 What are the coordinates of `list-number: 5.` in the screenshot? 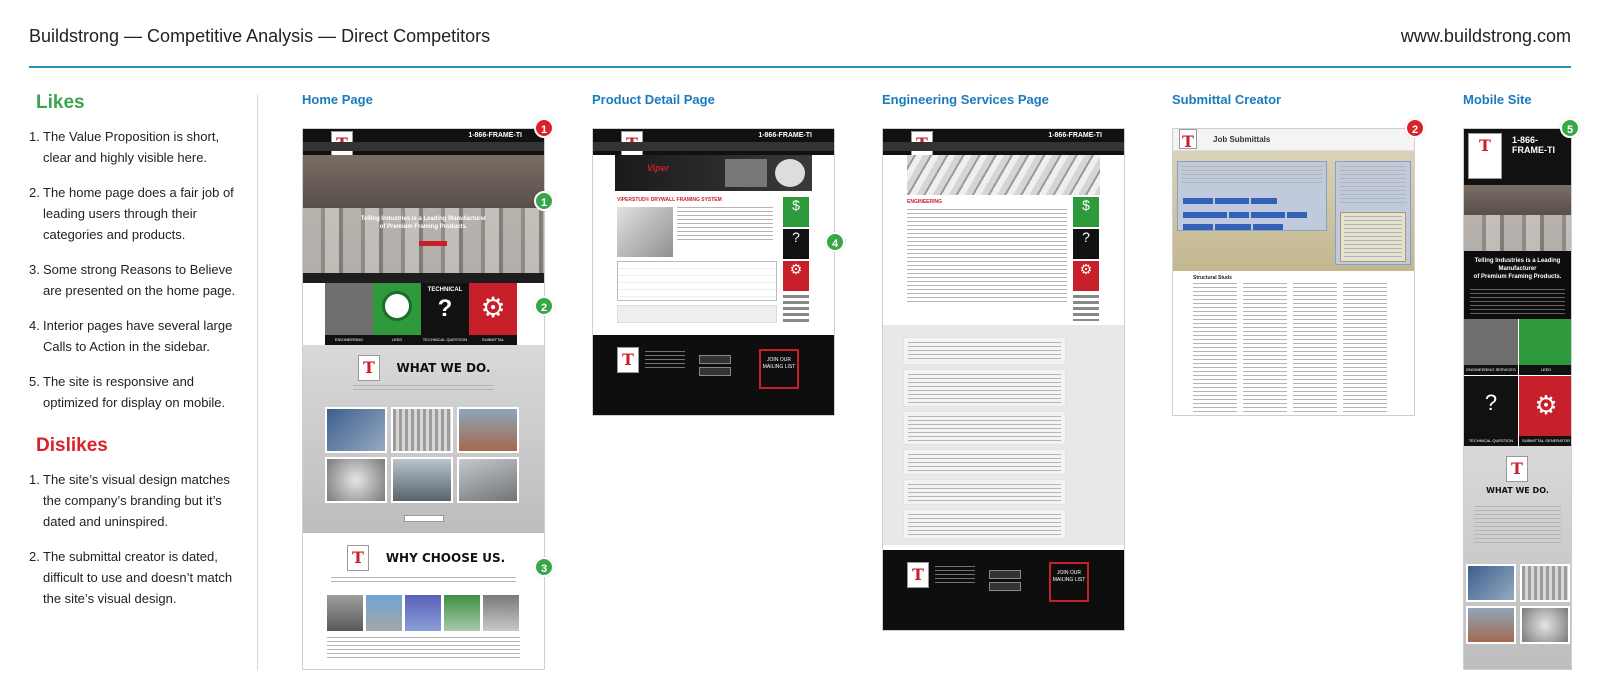 It's located at (34, 381).